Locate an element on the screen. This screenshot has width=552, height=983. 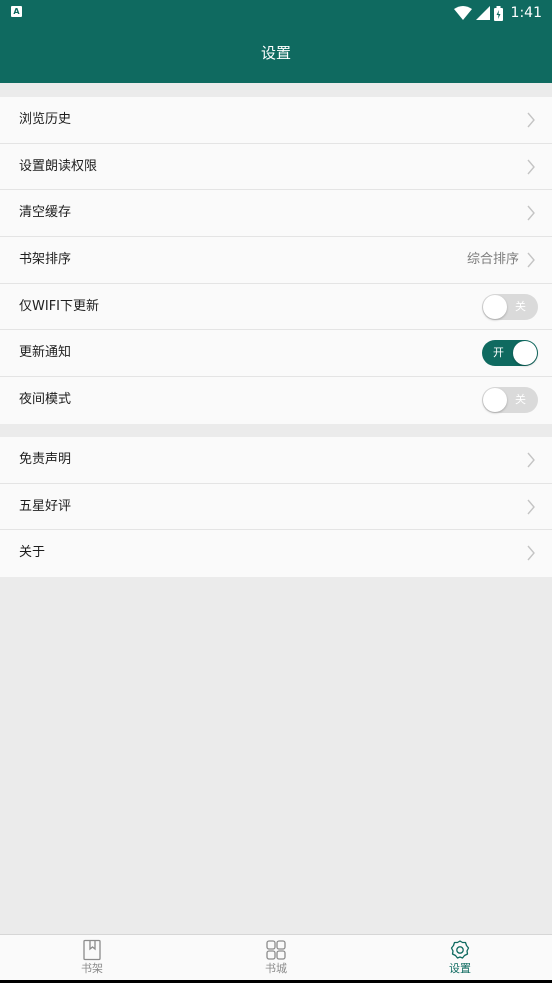
bookshelf-icon is located at coordinates (92, 950).